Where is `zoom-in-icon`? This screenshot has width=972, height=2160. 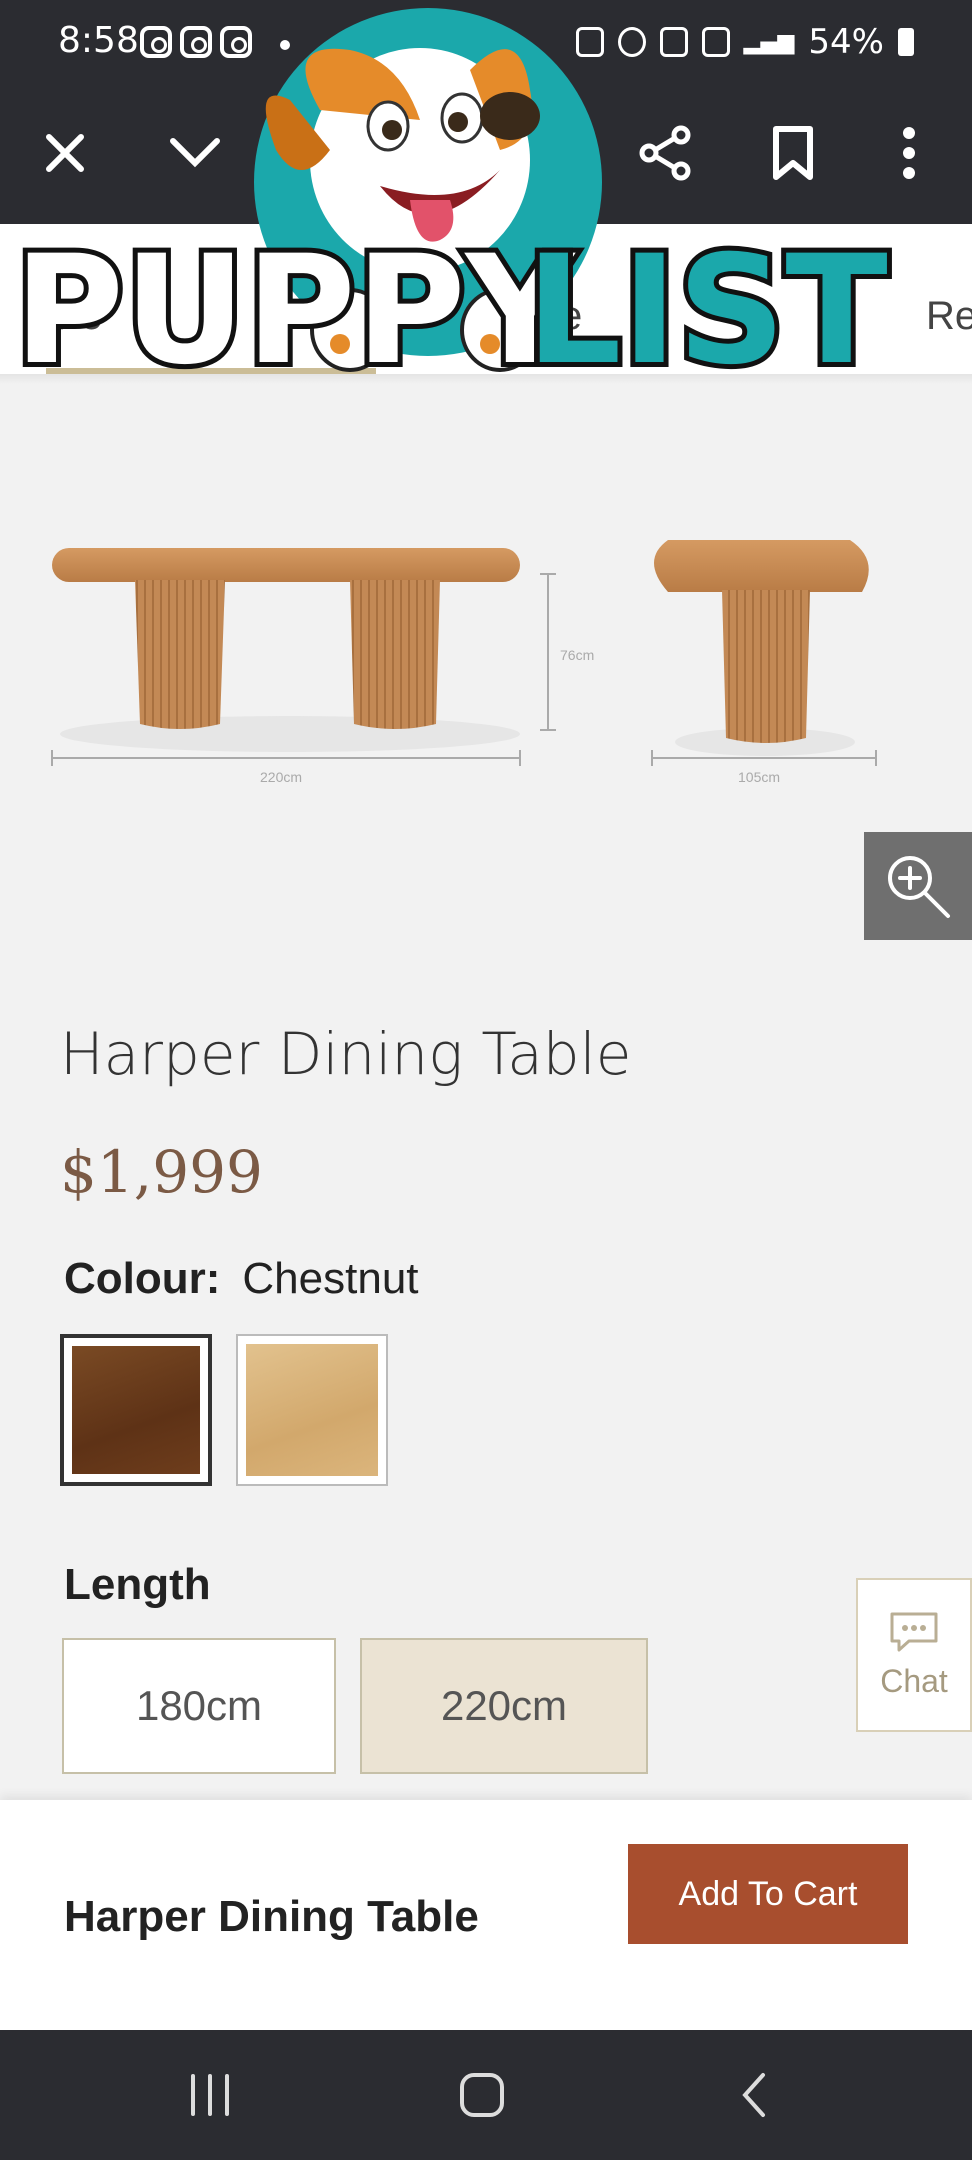
zoom-in-icon is located at coordinates (919, 887).